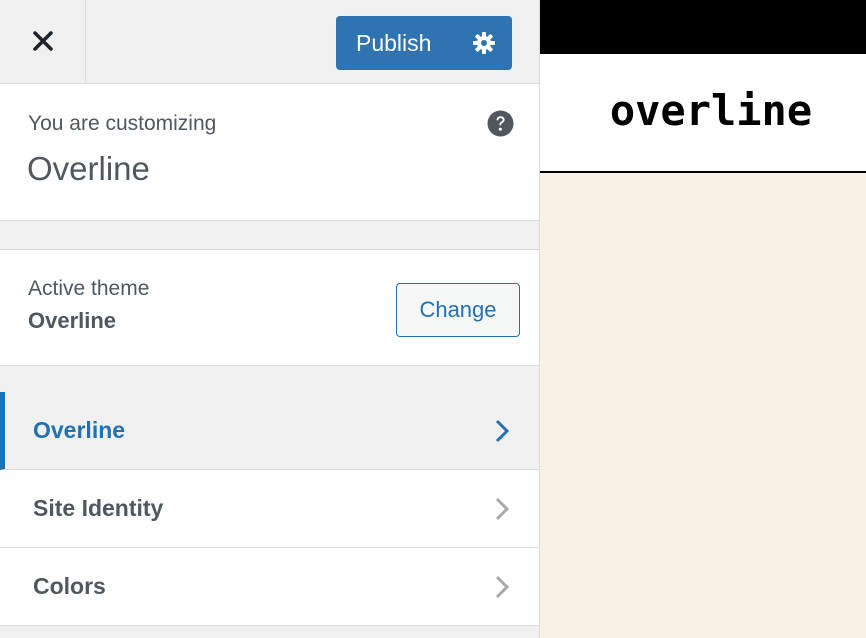  I want to click on active-theme-label: Active theme, so click(89, 288).